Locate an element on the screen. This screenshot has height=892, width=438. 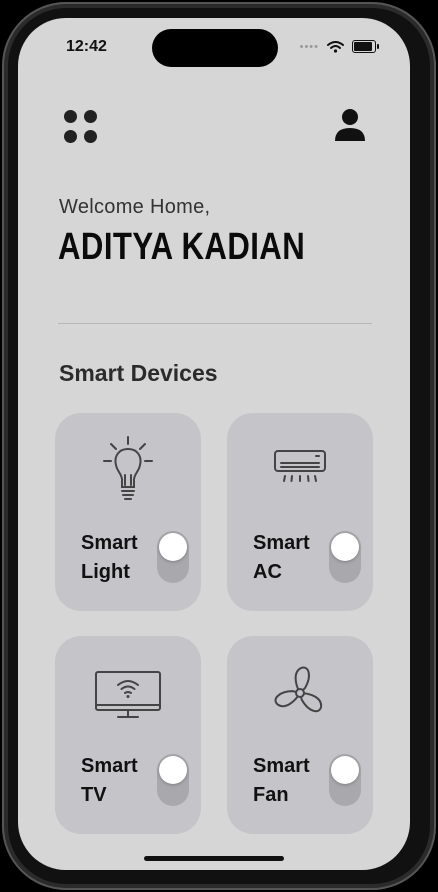
air-conditioner-icon is located at coordinates (300, 466).